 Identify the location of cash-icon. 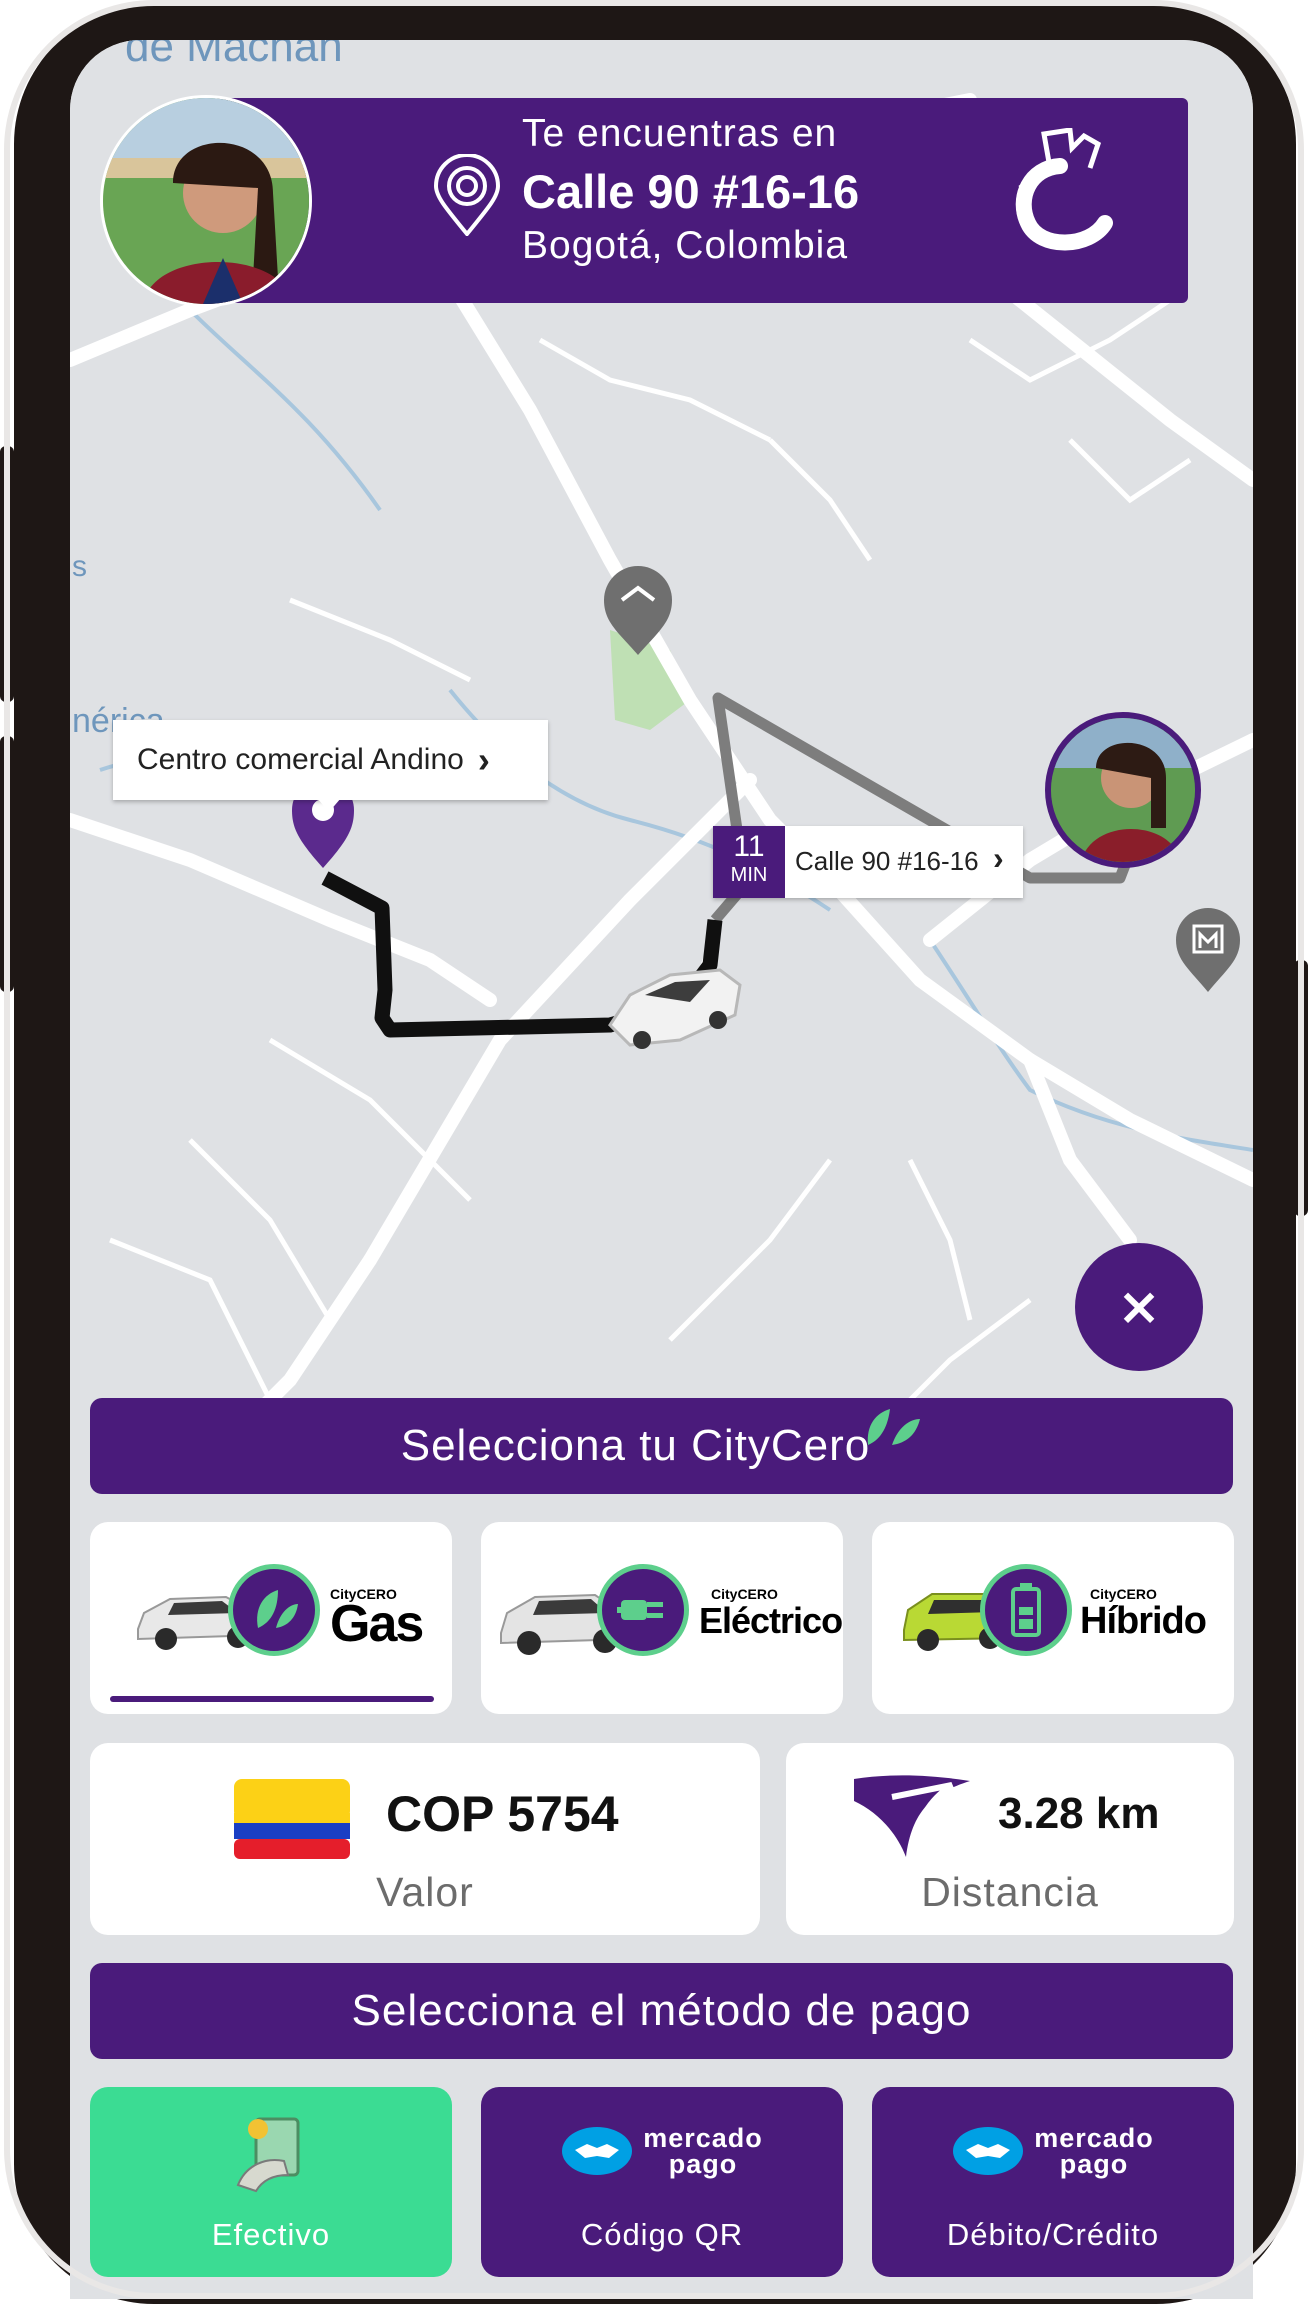
(268, 2155).